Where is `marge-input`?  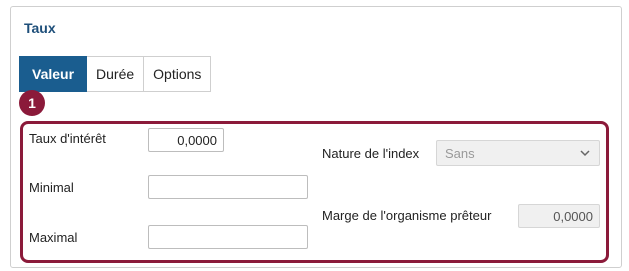 marge-input is located at coordinates (559, 216).